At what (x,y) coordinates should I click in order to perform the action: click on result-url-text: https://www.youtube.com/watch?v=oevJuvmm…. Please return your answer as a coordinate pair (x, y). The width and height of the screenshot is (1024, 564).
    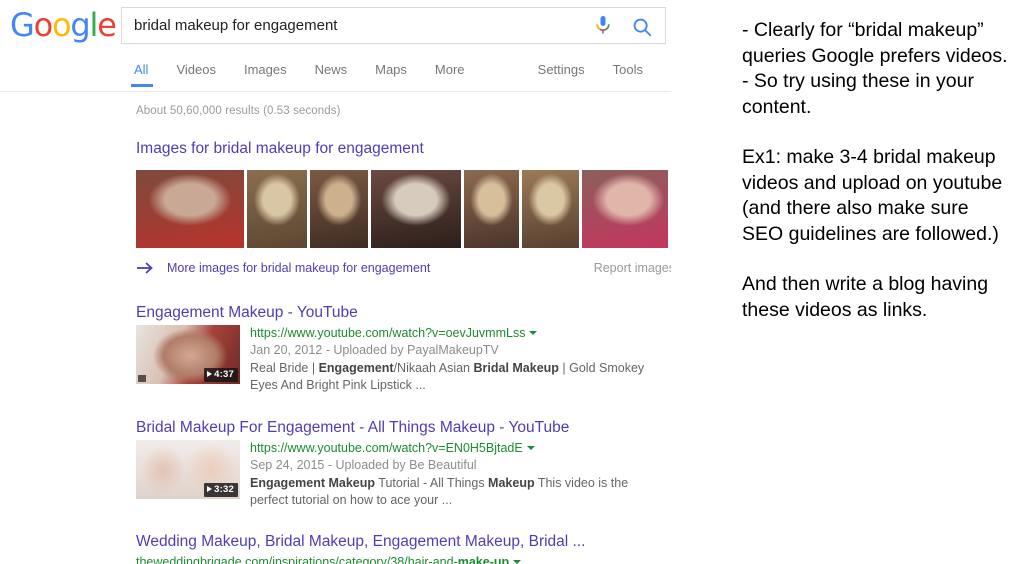
    Looking at the image, I should click on (388, 333).